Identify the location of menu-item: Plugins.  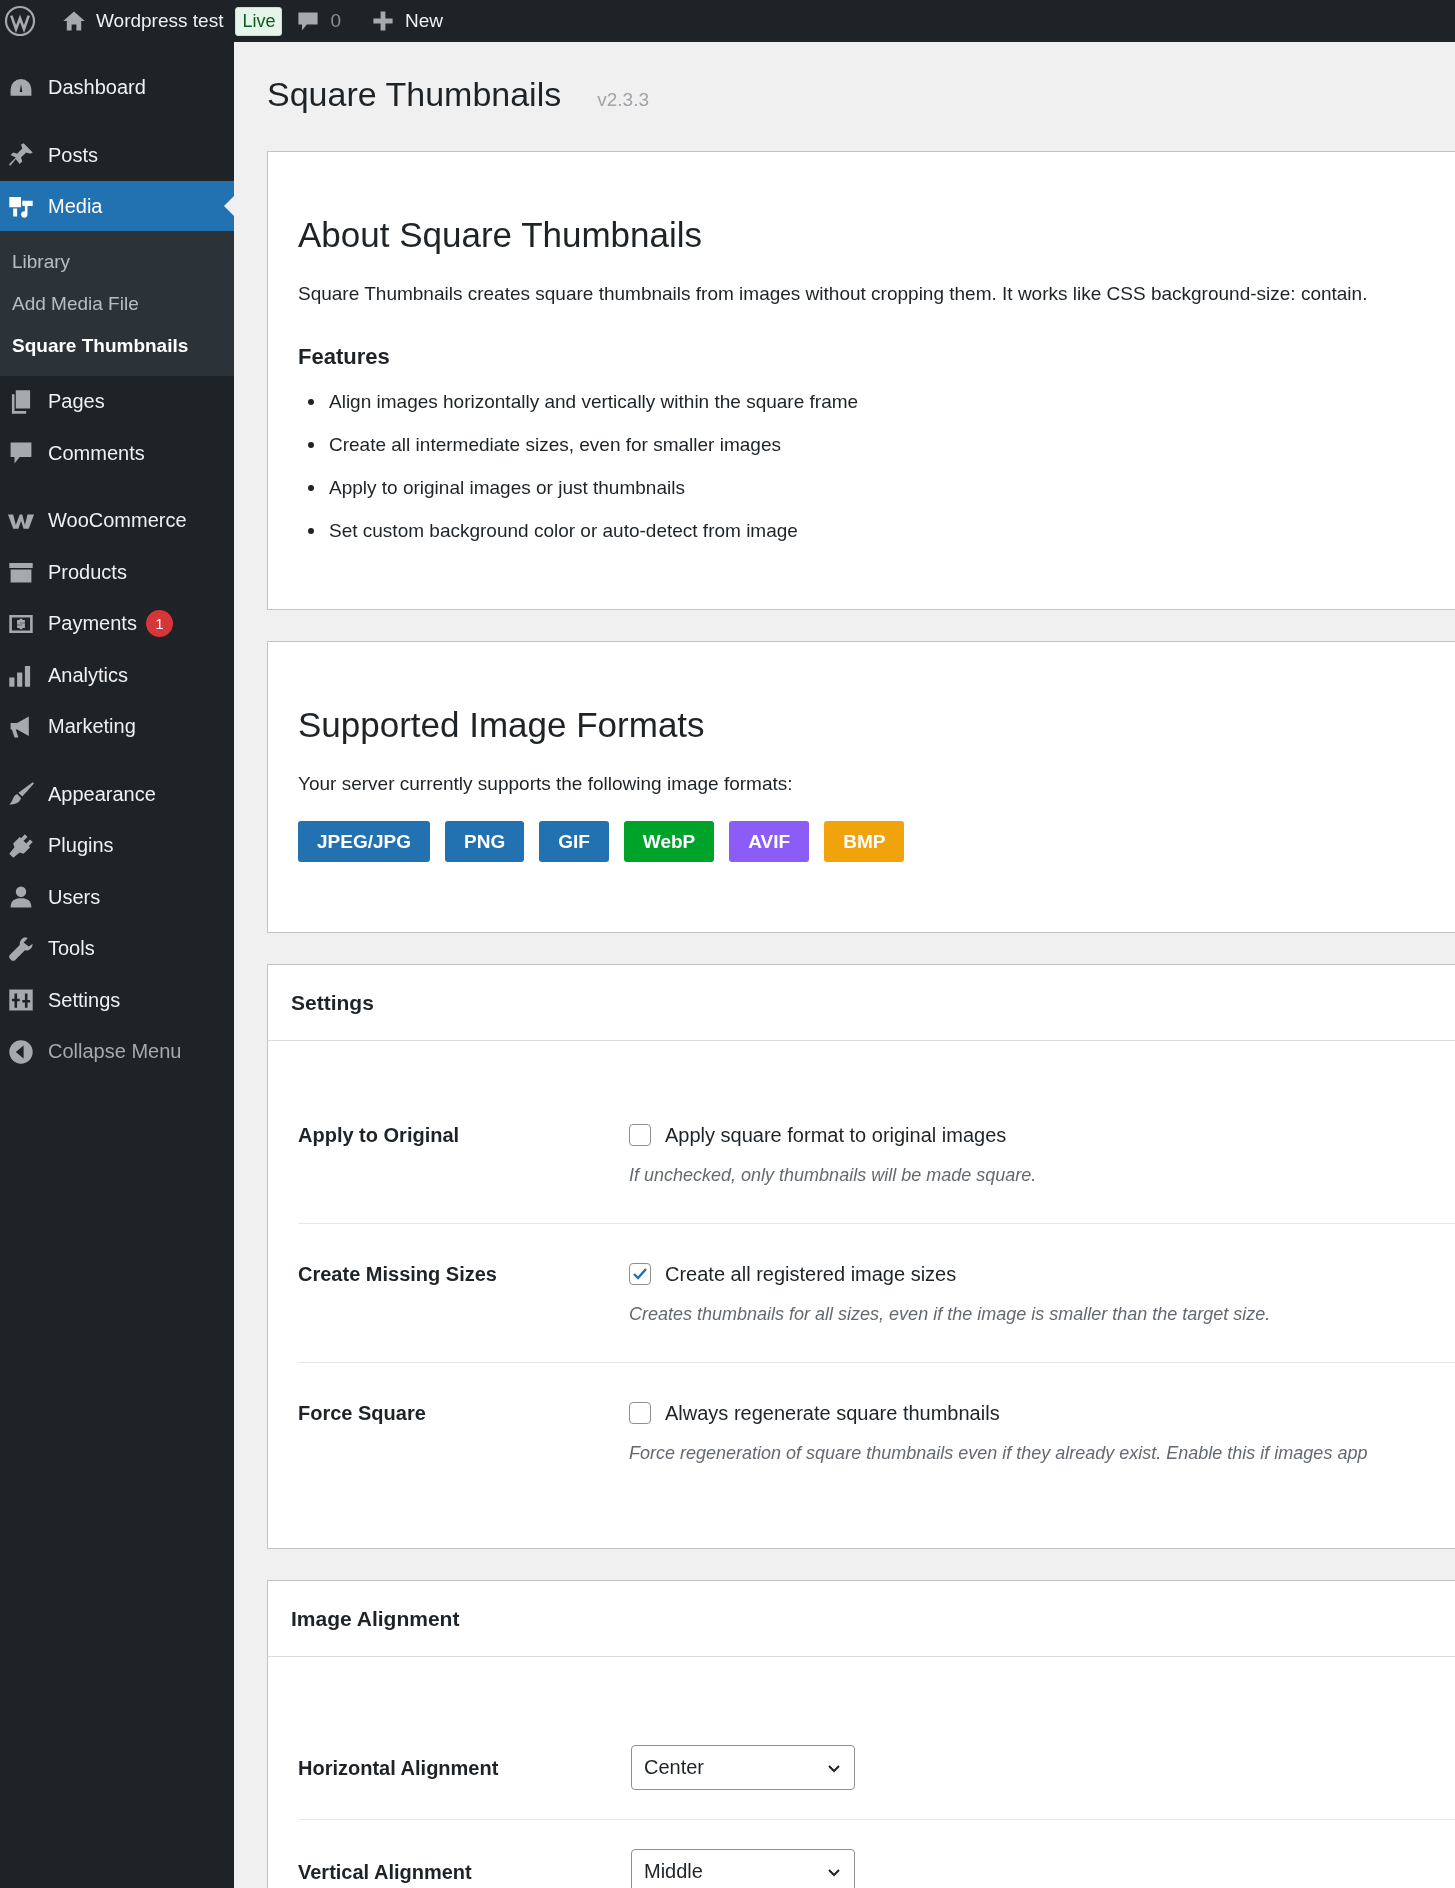
(117, 846).